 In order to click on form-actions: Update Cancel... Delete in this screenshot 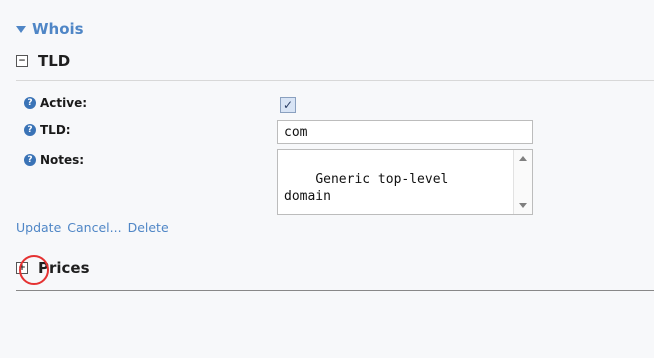, I will do `click(92, 227)`.